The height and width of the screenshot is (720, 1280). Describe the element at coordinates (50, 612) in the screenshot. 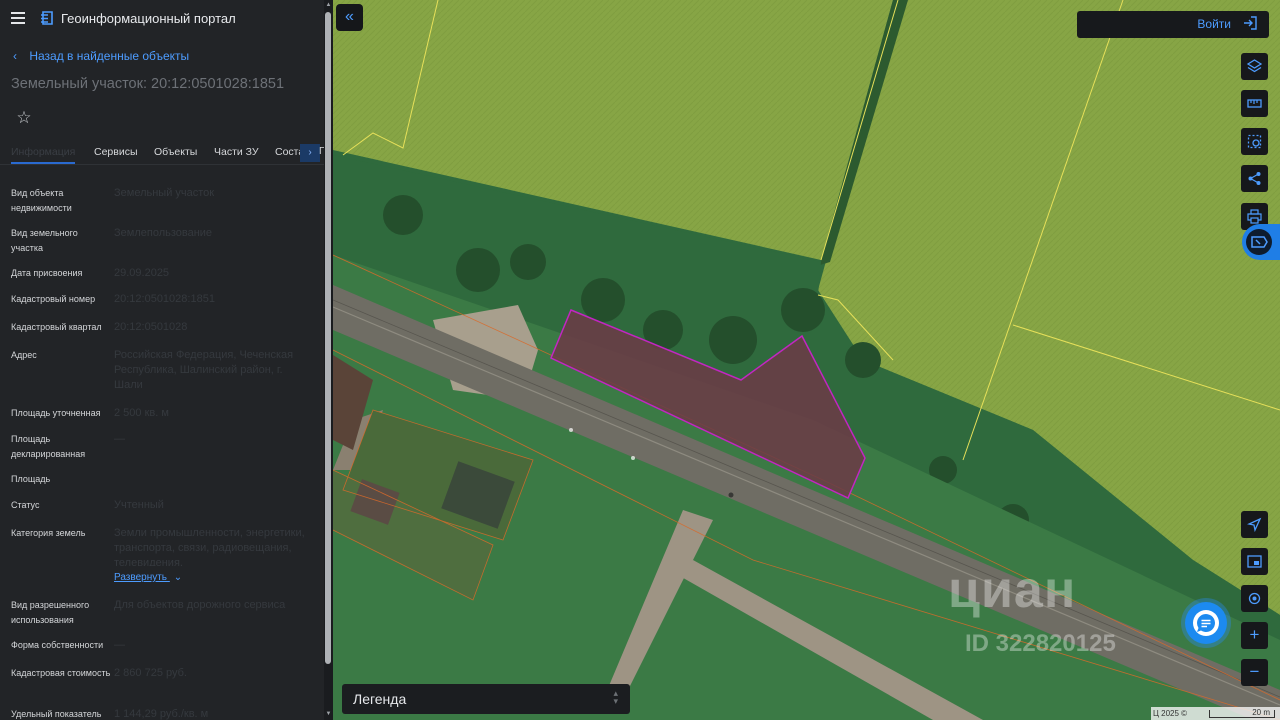

I see `property-label: Вид разрешенного использования` at that location.